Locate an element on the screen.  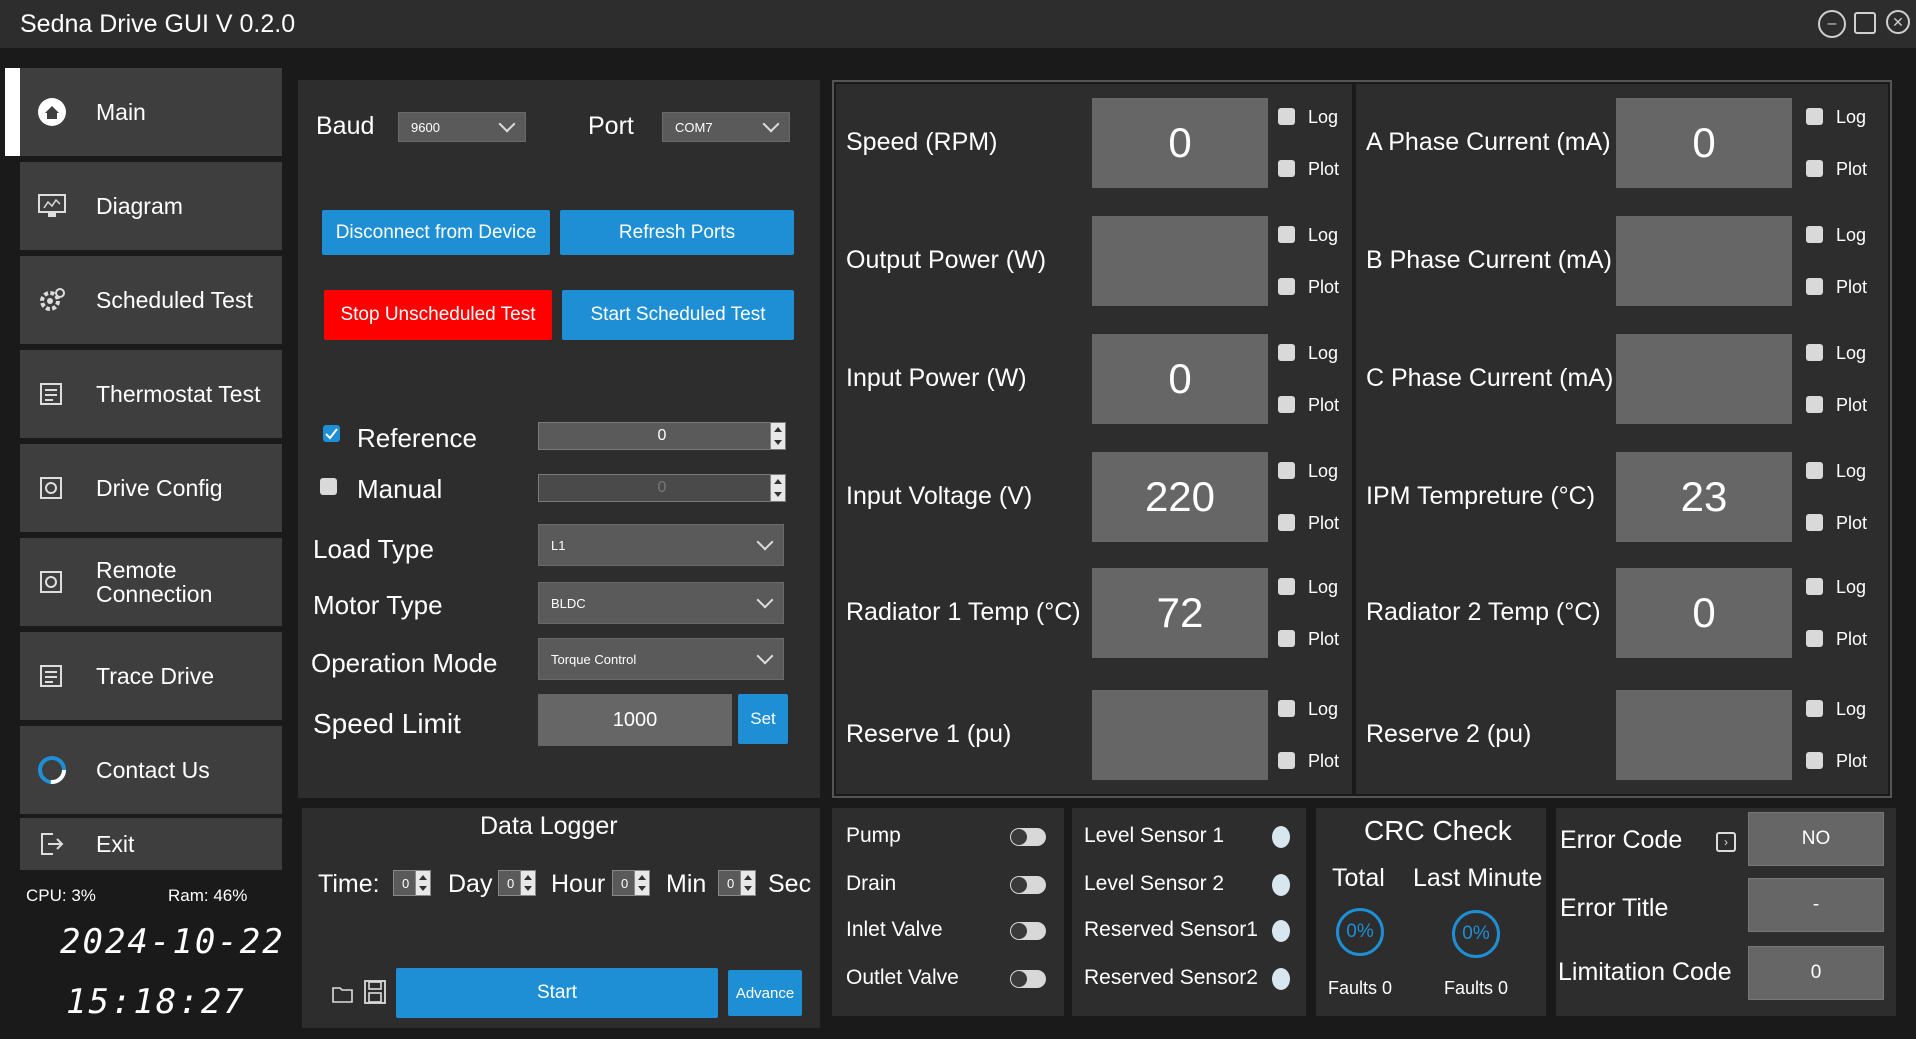
port-select: COM7 is located at coordinates (726, 127).